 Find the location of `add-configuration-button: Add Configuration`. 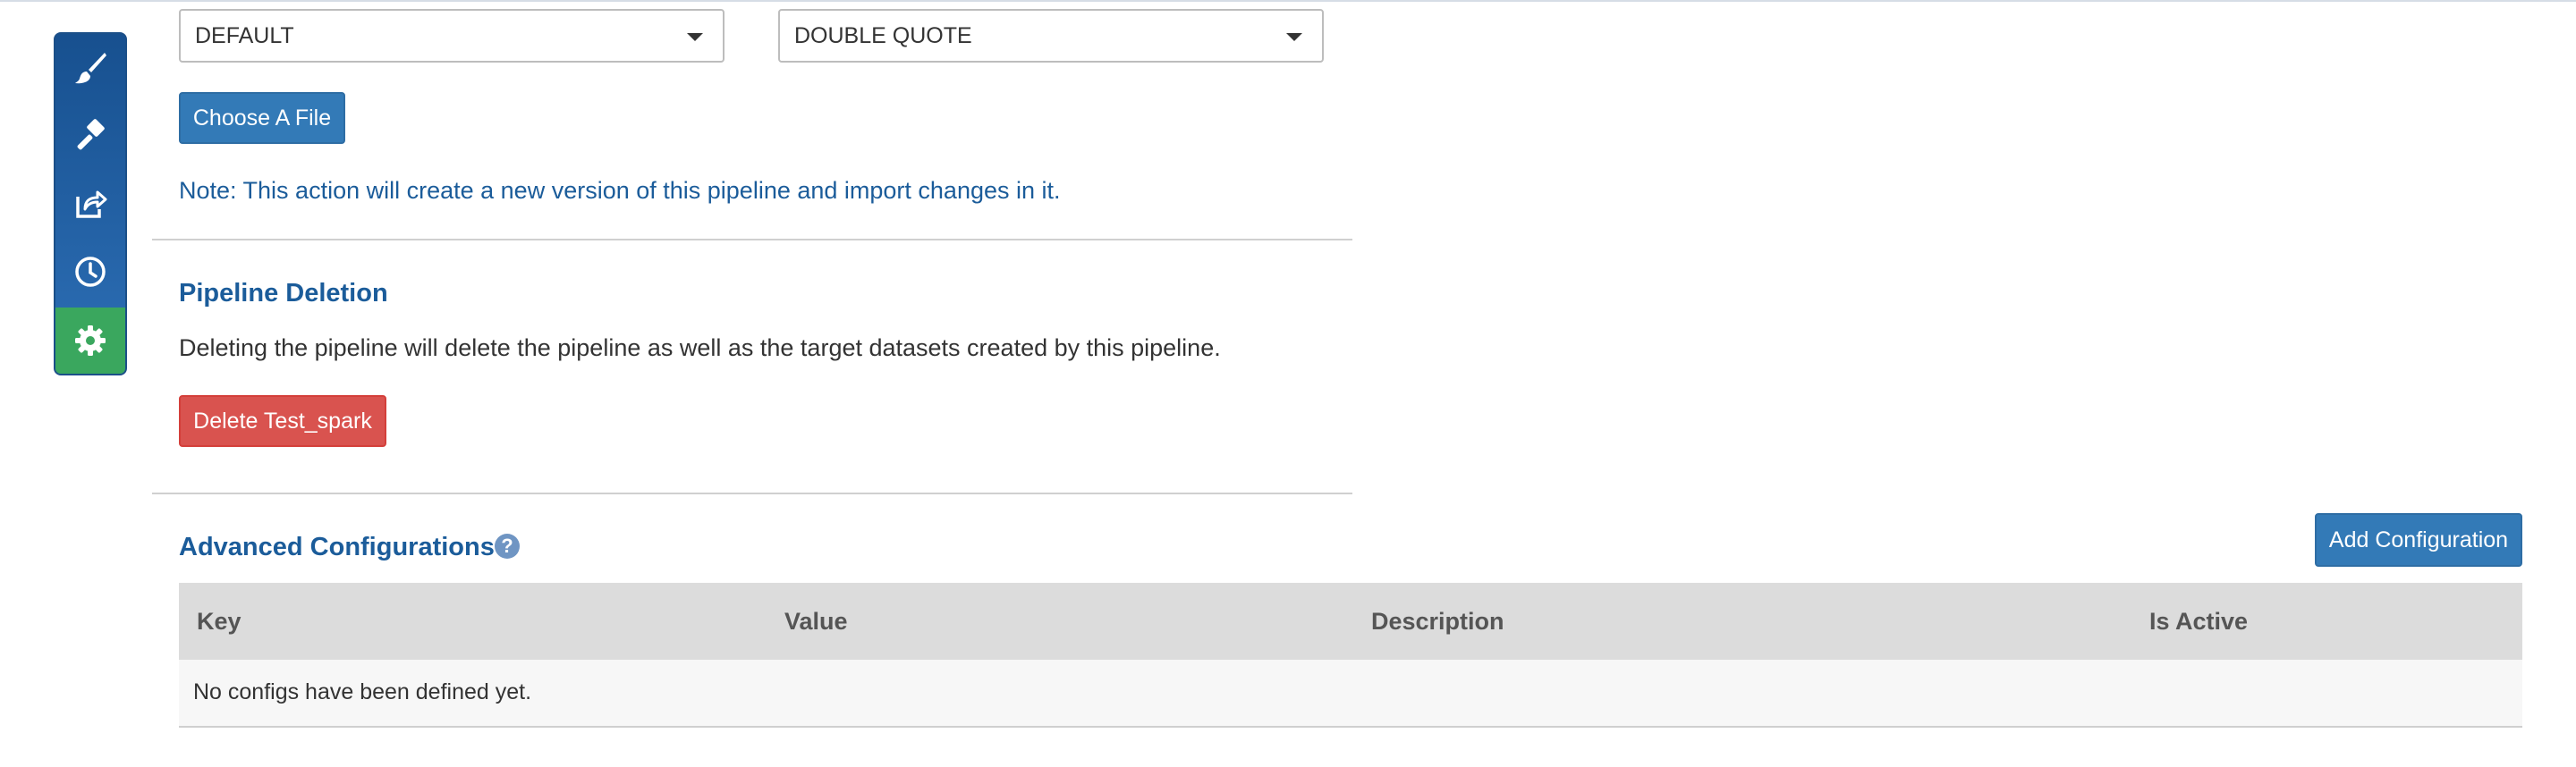

add-configuration-button: Add Configuration is located at coordinates (2418, 540).